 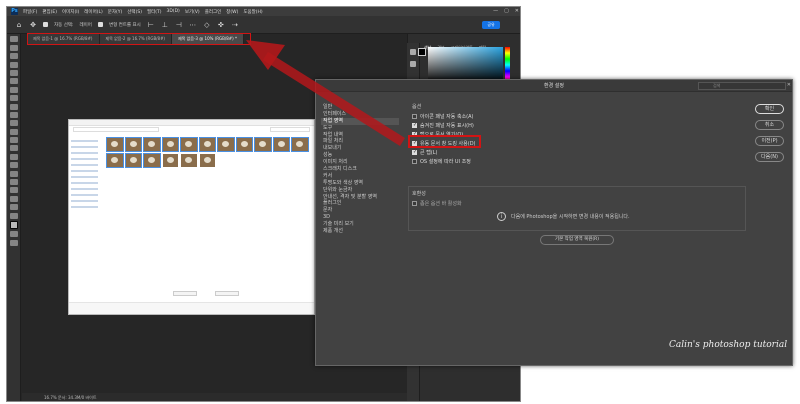 I want to click on narrow-option-bar-checkbox, so click(x=414, y=203).